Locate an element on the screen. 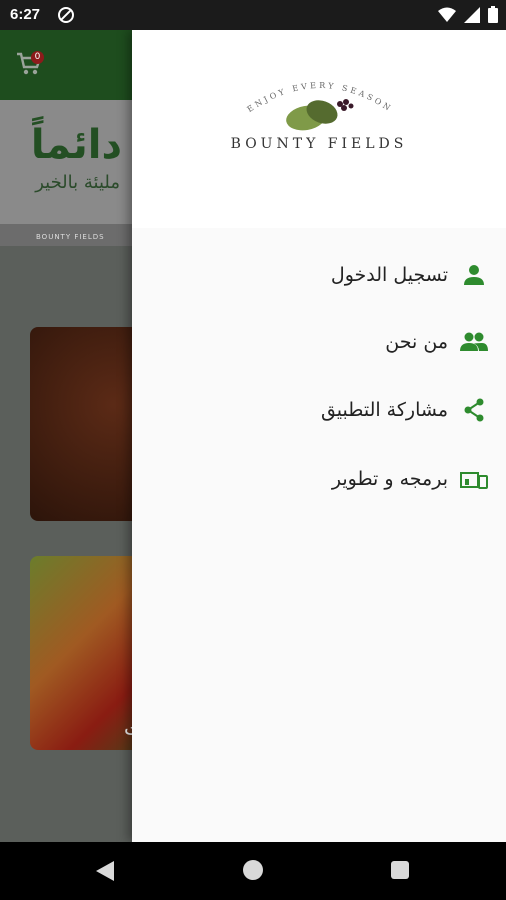 The width and height of the screenshot is (506, 900). banner-subtitle: مليئة بالخير is located at coordinates (77, 182).